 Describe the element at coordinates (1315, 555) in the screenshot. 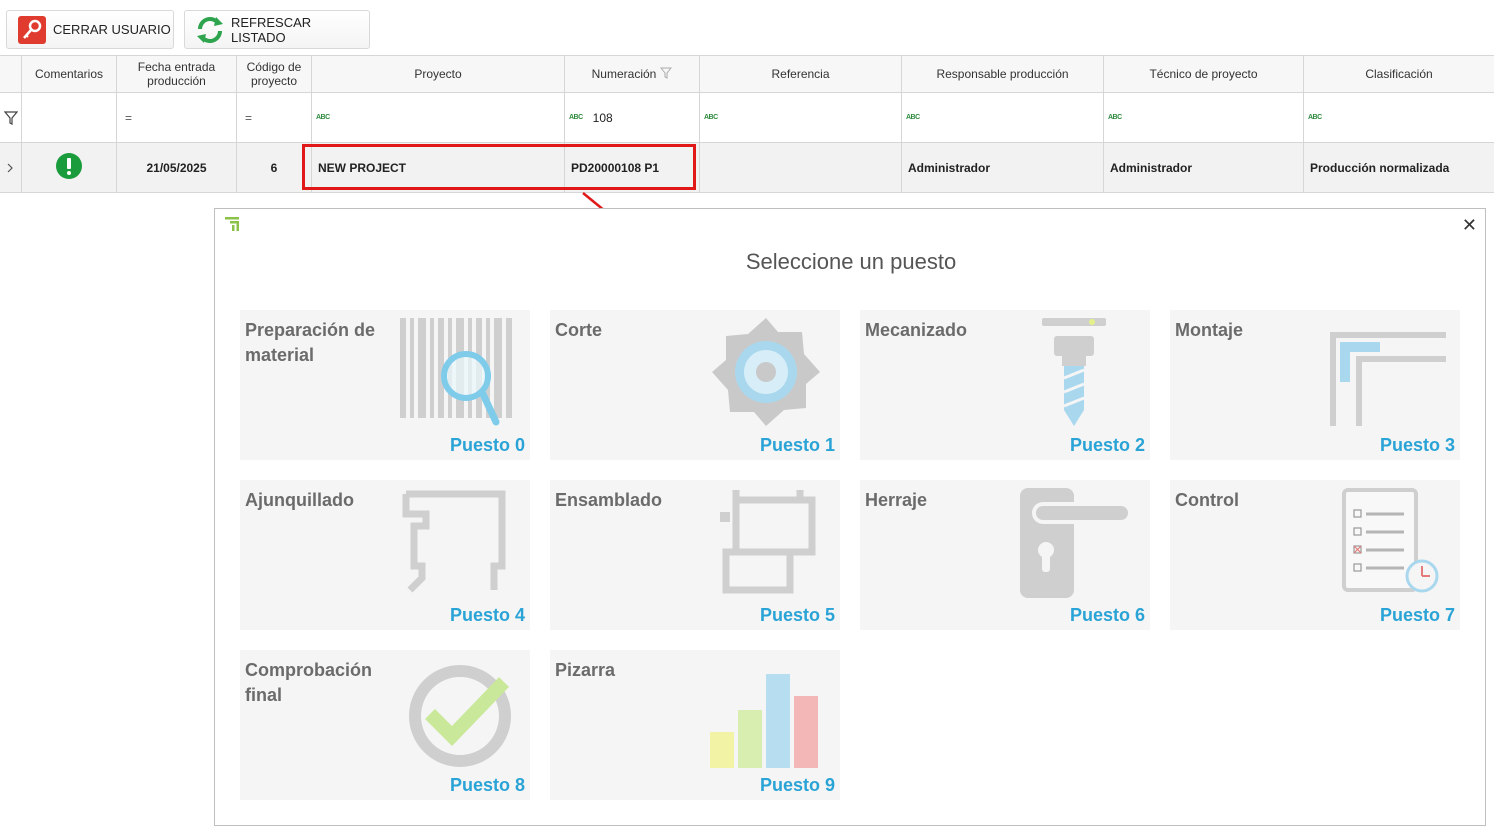

I see `station-tile-7: Control Puesto 7` at that location.